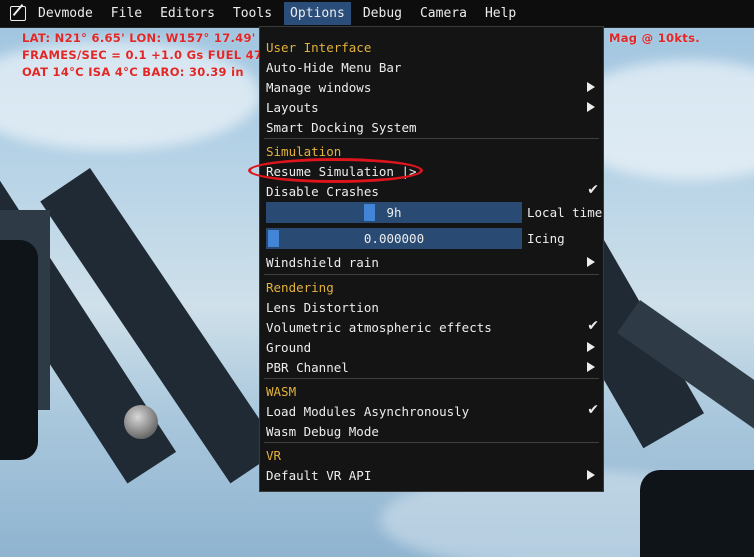 The width and height of the screenshot is (754, 557). Describe the element at coordinates (443, 13) in the screenshot. I see `menu-camera: Camera` at that location.